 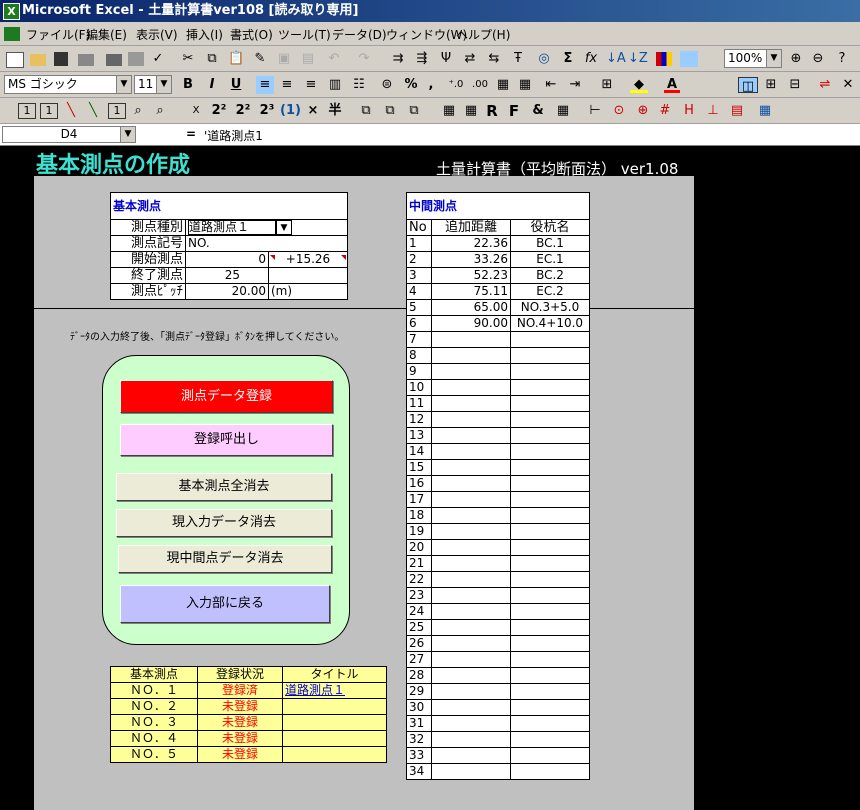 What do you see at coordinates (575, 85) in the screenshot?
I see `increase-indent-icon: ⇥` at bounding box center [575, 85].